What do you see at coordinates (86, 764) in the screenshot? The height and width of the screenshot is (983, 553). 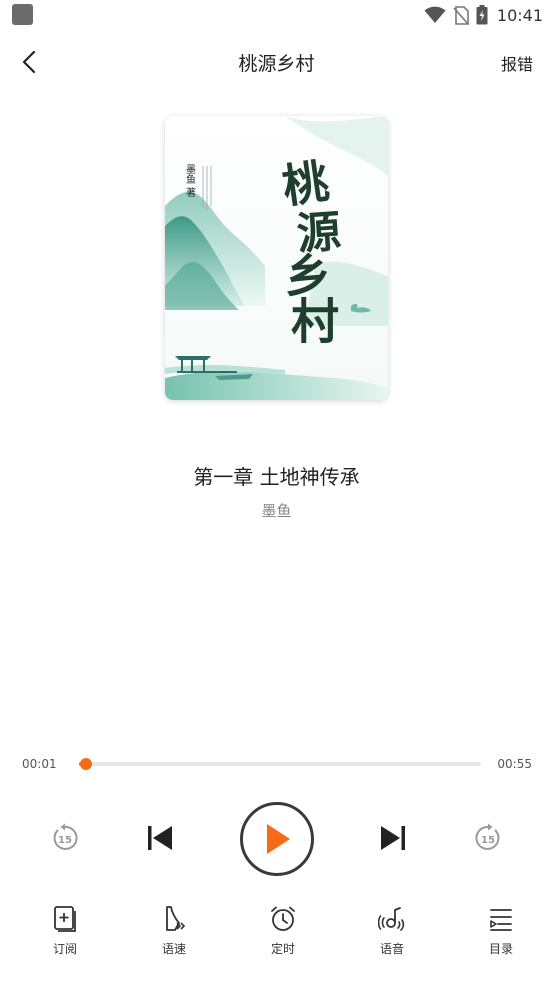 I see `progress-thumb` at bounding box center [86, 764].